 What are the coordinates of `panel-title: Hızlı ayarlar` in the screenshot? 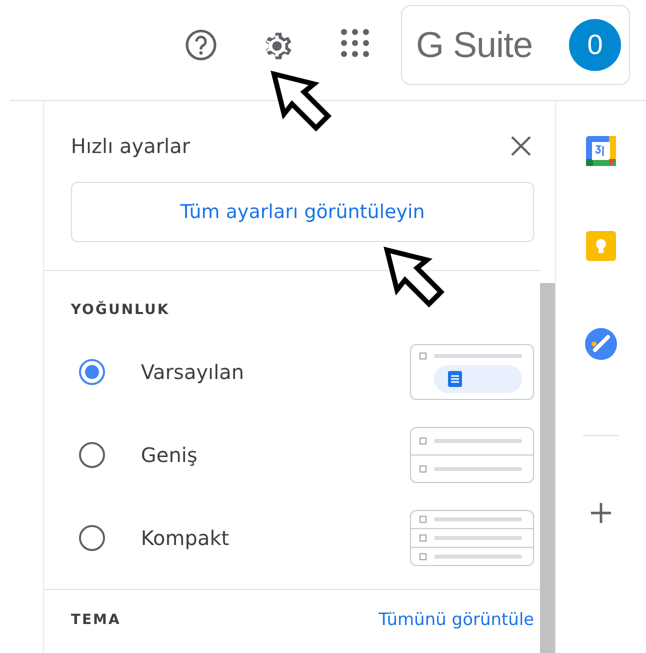 It's located at (130, 146).